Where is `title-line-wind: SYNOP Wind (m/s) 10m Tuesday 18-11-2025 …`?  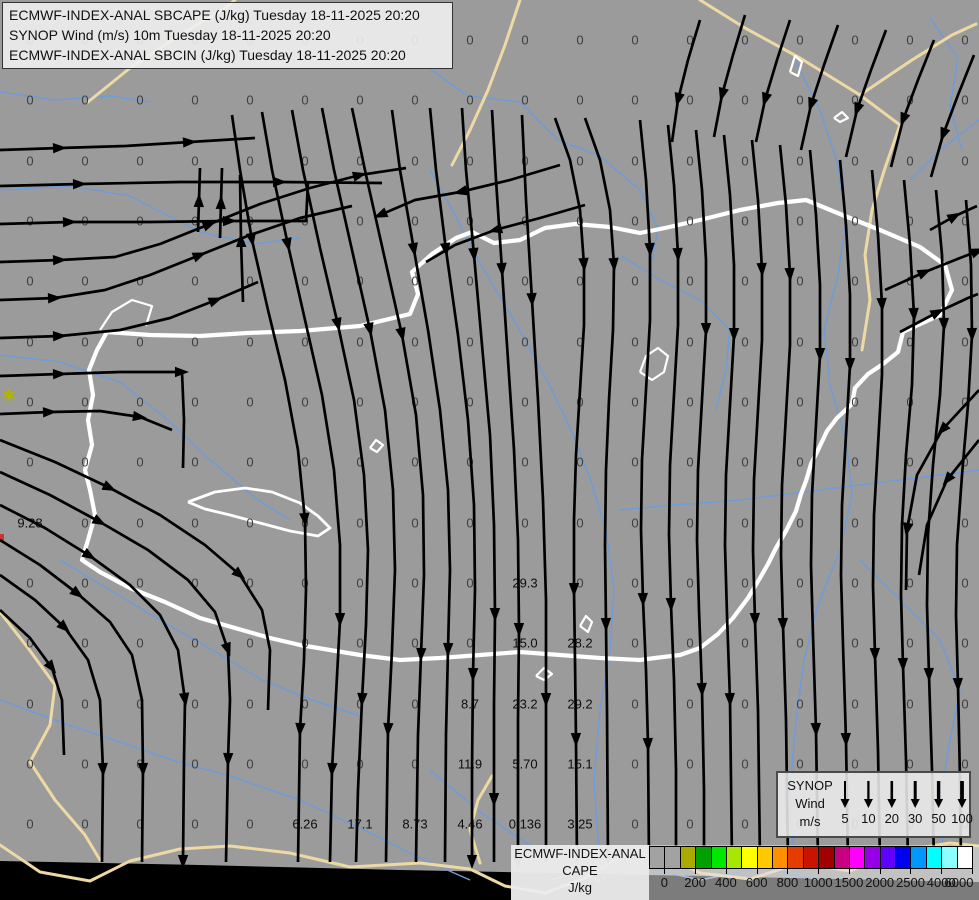
title-line-wind: SYNOP Wind (m/s) 10m Tuesday 18-11-2025 … is located at coordinates (170, 35).